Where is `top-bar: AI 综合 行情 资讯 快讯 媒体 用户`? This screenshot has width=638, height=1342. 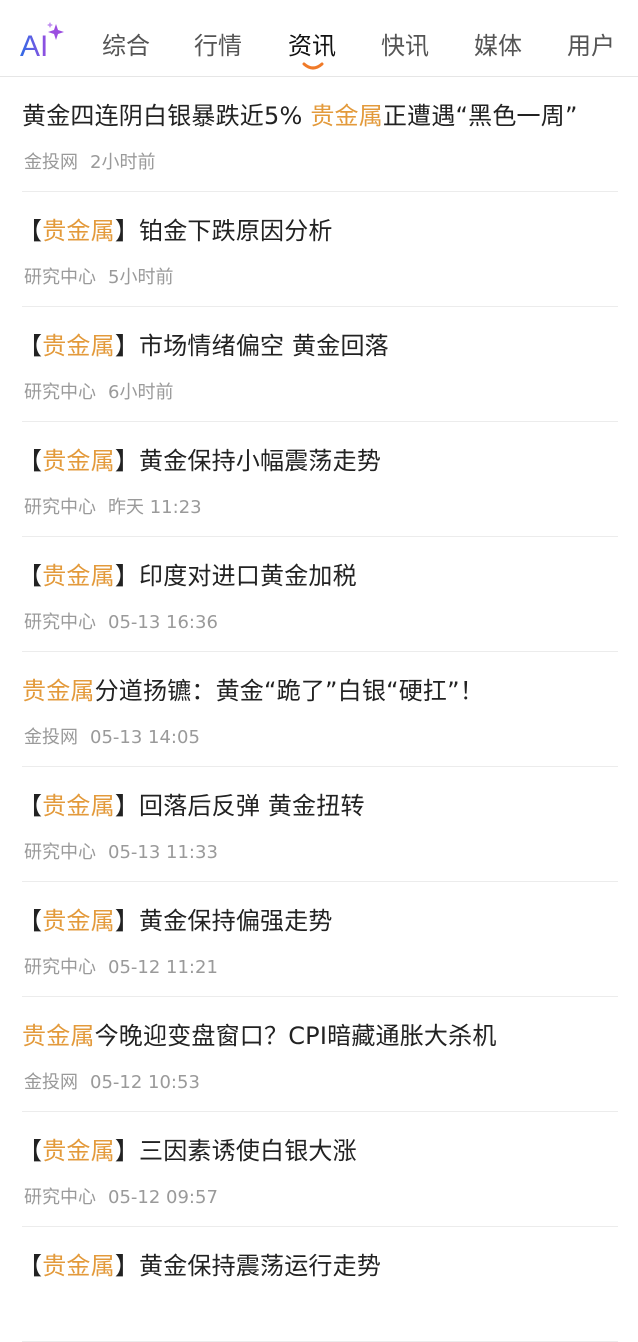
top-bar: AI 综合 行情 资讯 快讯 媒体 用户 is located at coordinates (319, 38).